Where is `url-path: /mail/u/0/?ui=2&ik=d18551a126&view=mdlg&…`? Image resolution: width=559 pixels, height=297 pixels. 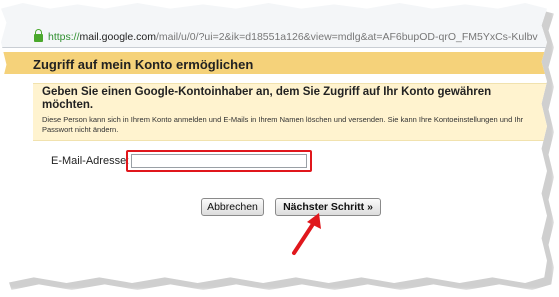
url-path: /mail/u/0/?ui=2&ik=d18551a126&view=mdlg&… is located at coordinates (346, 37).